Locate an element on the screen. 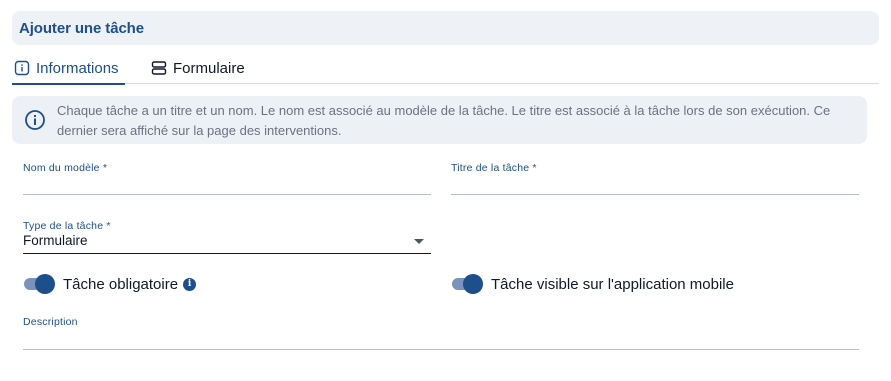  info-icon: i is located at coordinates (190, 284).